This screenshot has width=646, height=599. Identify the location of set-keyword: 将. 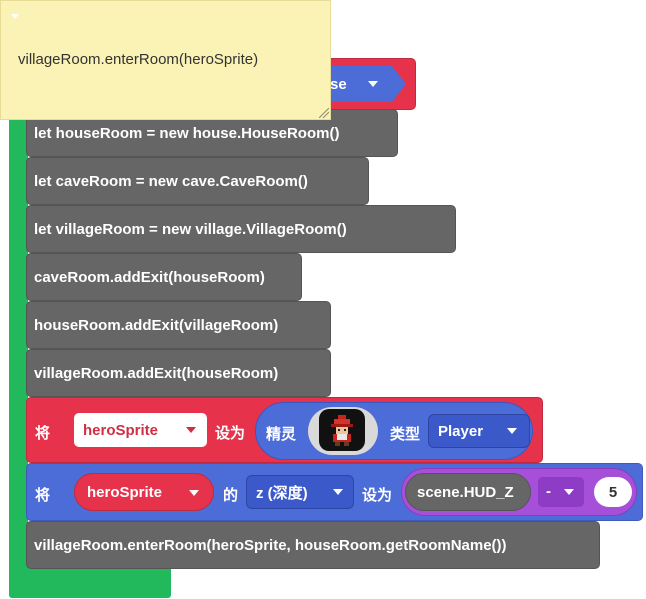
(43, 433).